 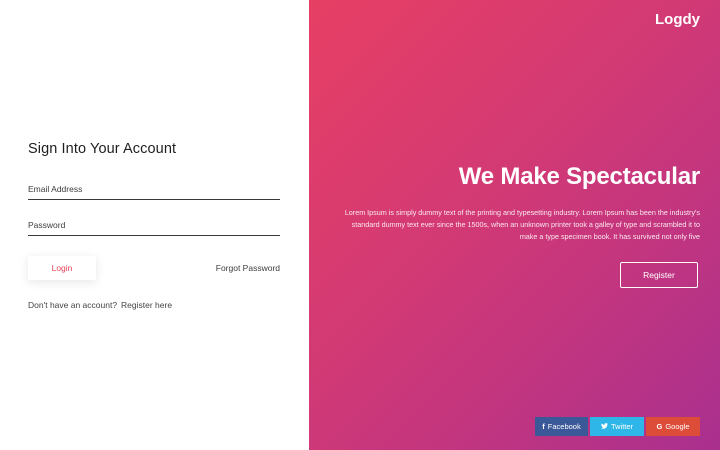 I want to click on login-button: Login, so click(x=62, y=268).